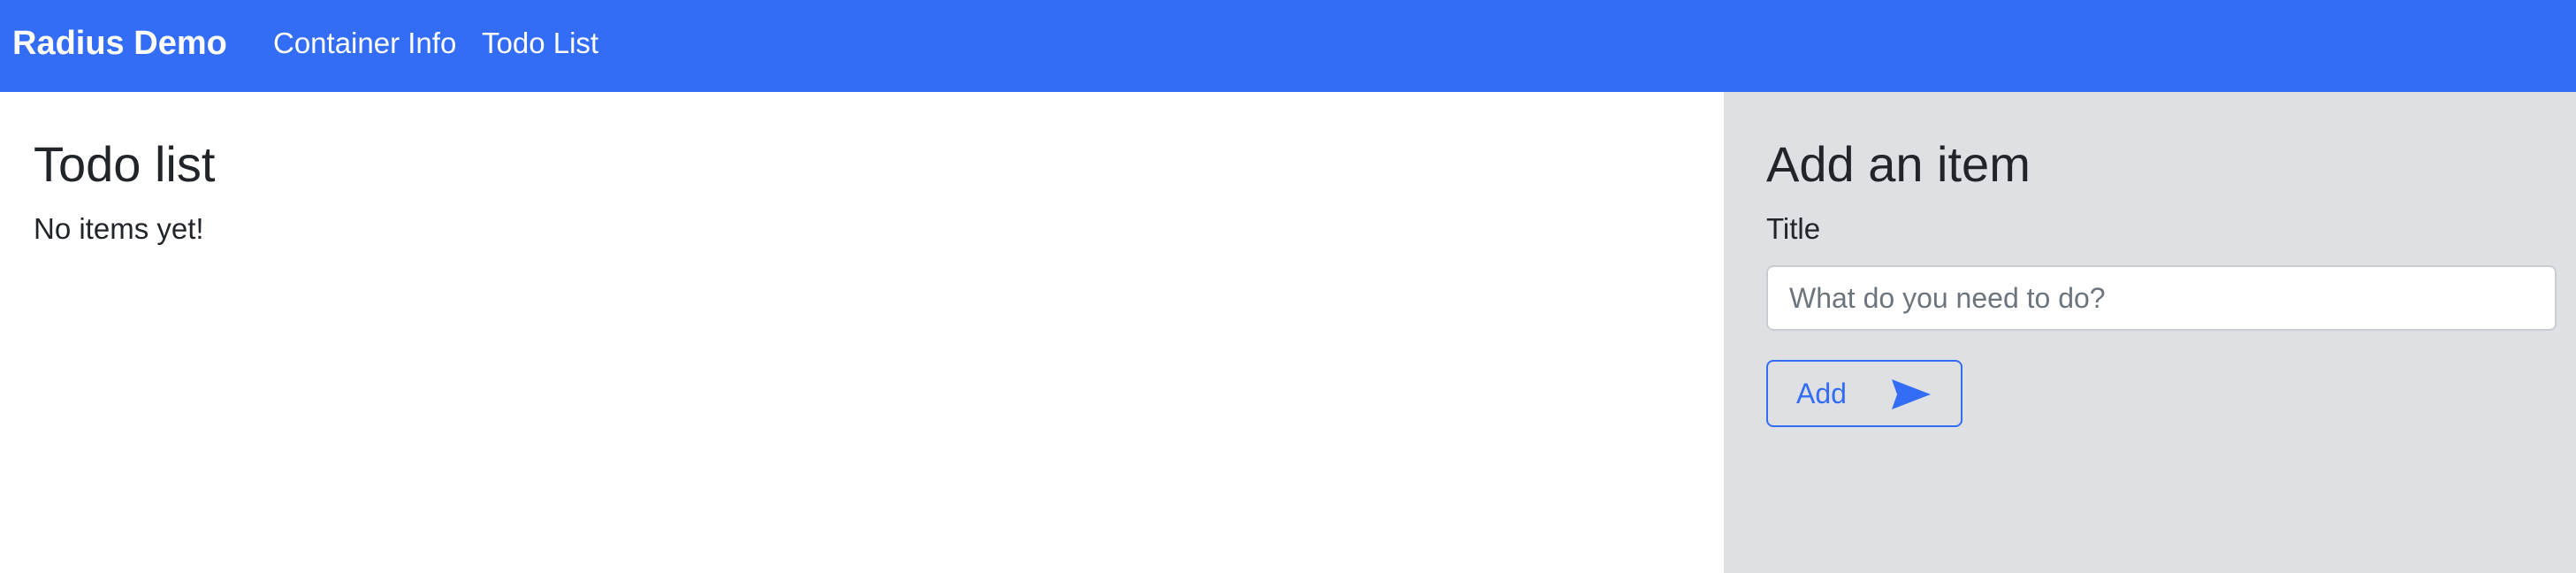 This screenshot has height=573, width=2576. What do you see at coordinates (1911, 394) in the screenshot?
I see `send-icon` at bounding box center [1911, 394].